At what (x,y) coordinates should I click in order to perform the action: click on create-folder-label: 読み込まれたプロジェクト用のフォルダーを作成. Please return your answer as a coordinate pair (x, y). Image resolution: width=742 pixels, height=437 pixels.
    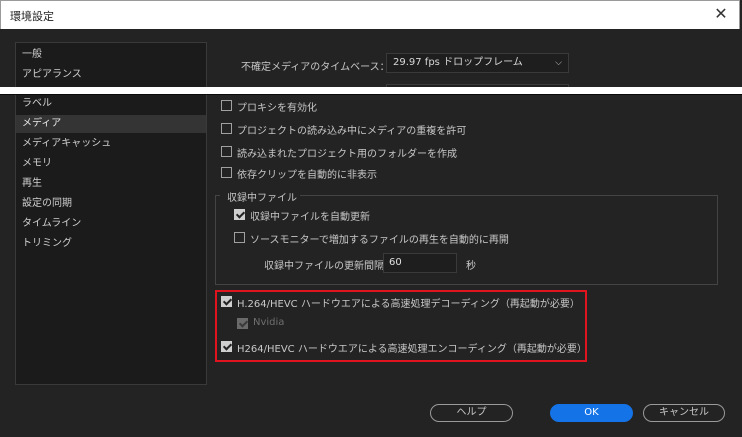
    Looking at the image, I should click on (347, 154).